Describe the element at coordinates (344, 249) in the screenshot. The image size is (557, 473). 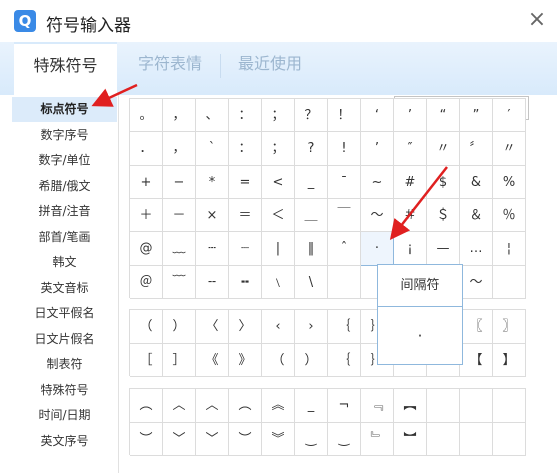
I see `symbol-cell: ˆ` at that location.